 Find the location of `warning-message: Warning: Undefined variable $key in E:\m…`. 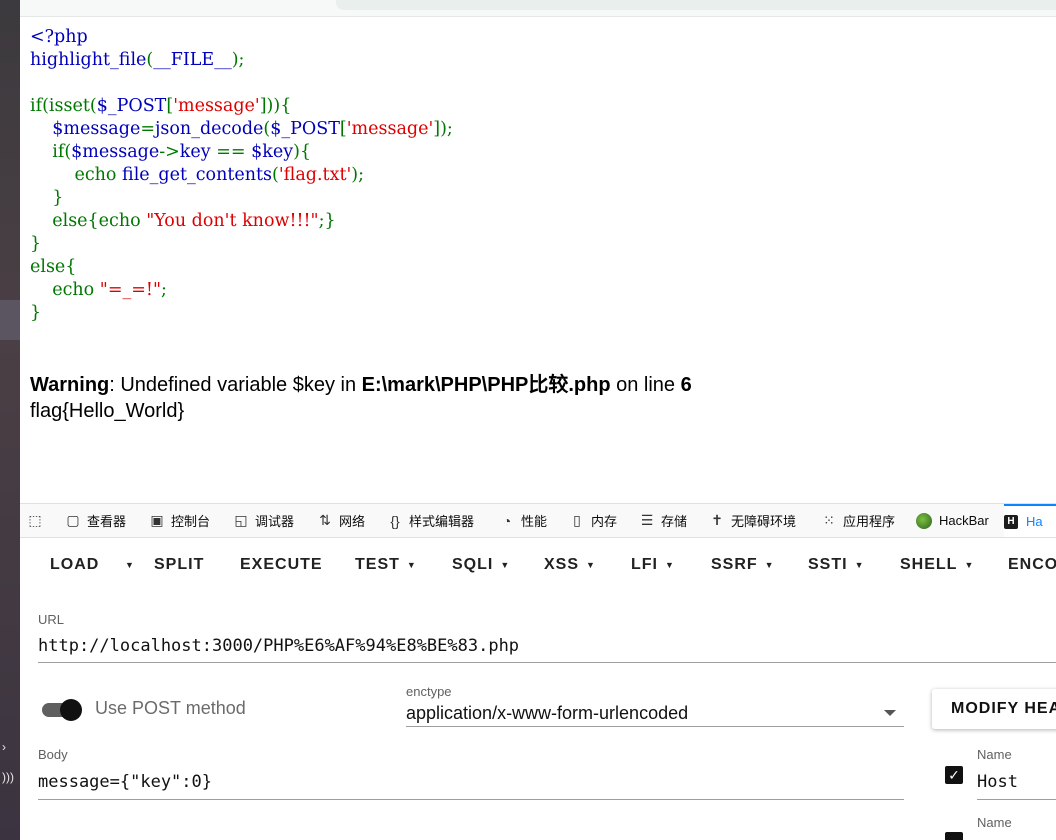

warning-message: Warning: Undefined variable $key in E:\m… is located at coordinates (361, 385).